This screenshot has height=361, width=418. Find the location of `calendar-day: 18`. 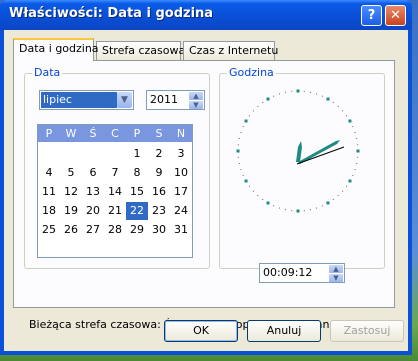

calendar-day: 18 is located at coordinates (49, 211).